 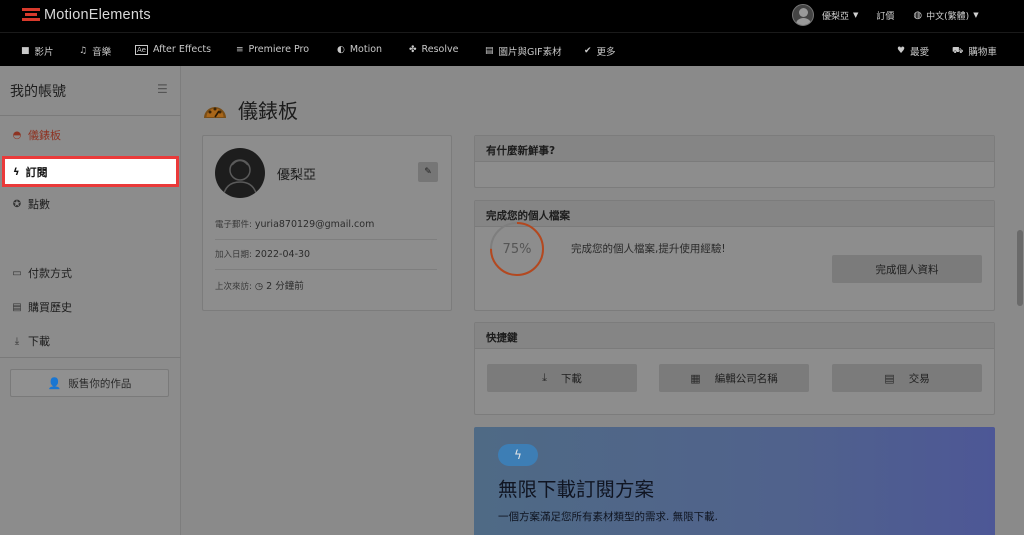 What do you see at coordinates (17, 273) in the screenshot?
I see `credit-card-icon: ▭` at bounding box center [17, 273].